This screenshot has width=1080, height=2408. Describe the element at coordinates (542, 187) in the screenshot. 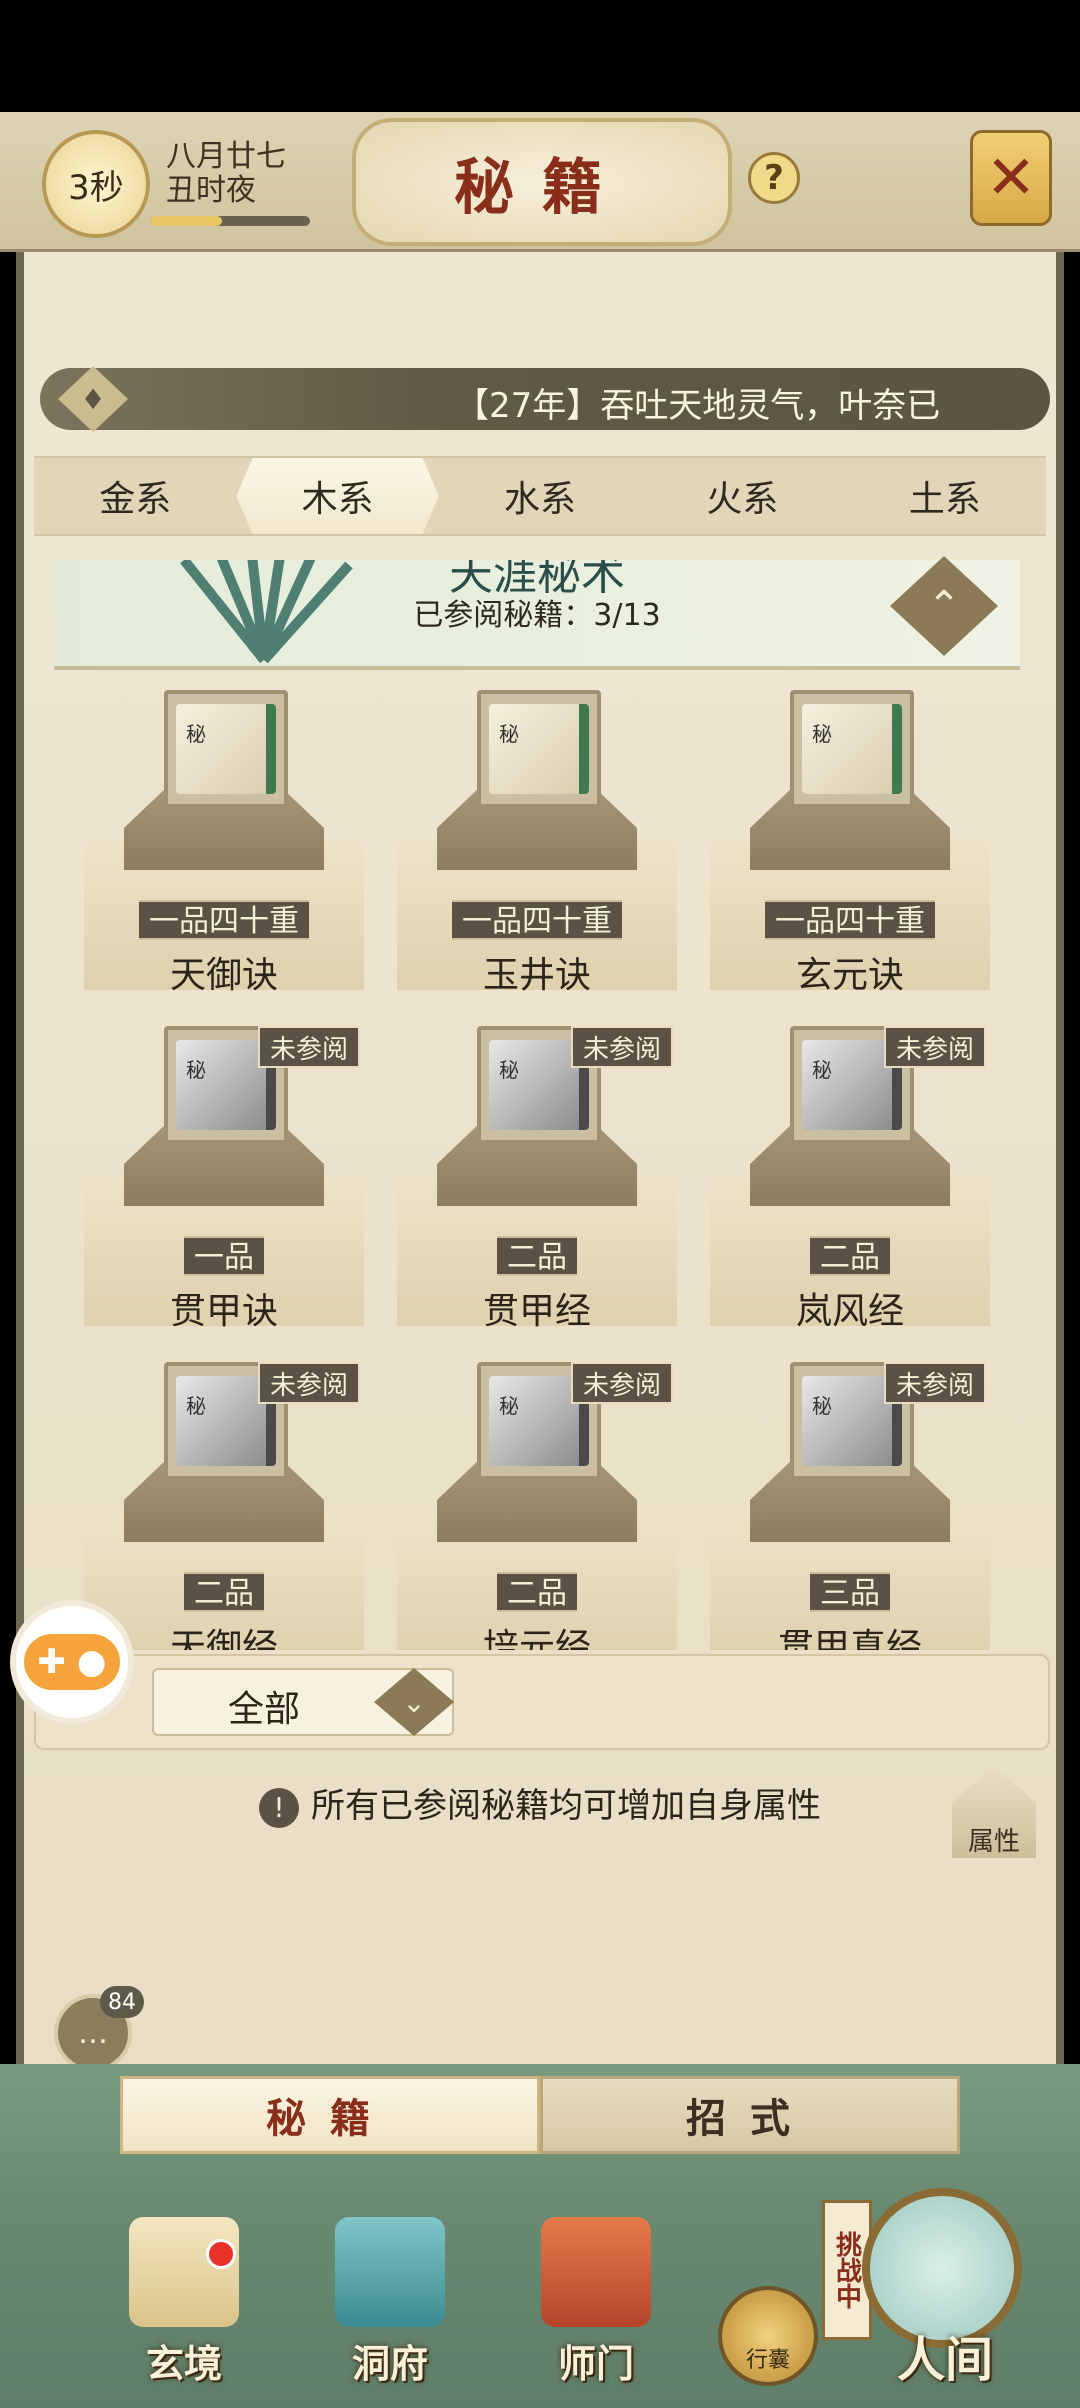

I see `page-title: 秘籍` at that location.